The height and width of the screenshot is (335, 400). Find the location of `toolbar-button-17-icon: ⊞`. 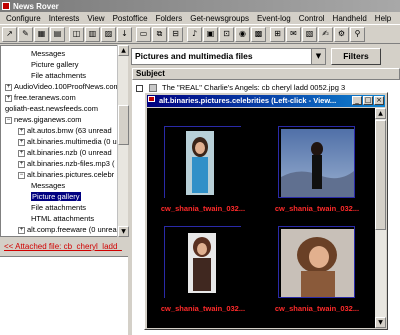

toolbar-button-17-icon: ⊞ is located at coordinates (277, 34).